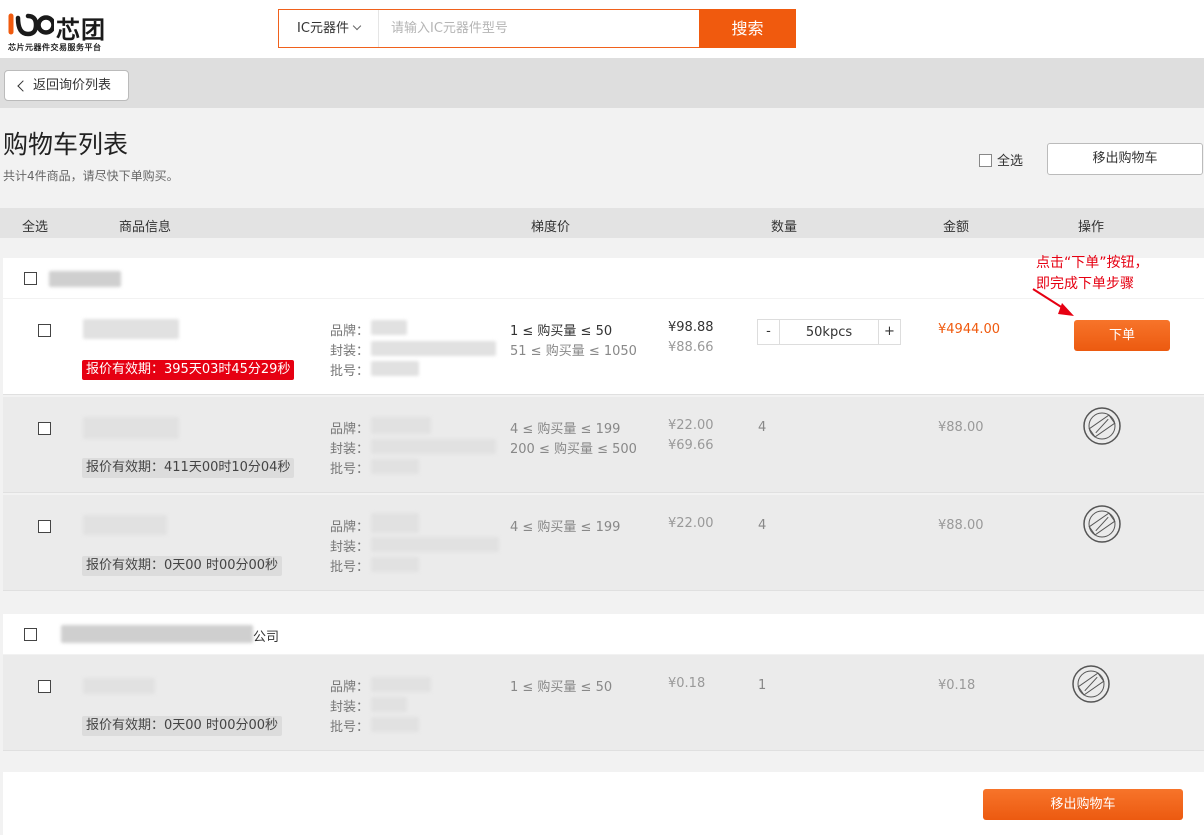 The image size is (1204, 835). What do you see at coordinates (957, 685) in the screenshot?
I see `item-amount: ¥0.18` at bounding box center [957, 685].